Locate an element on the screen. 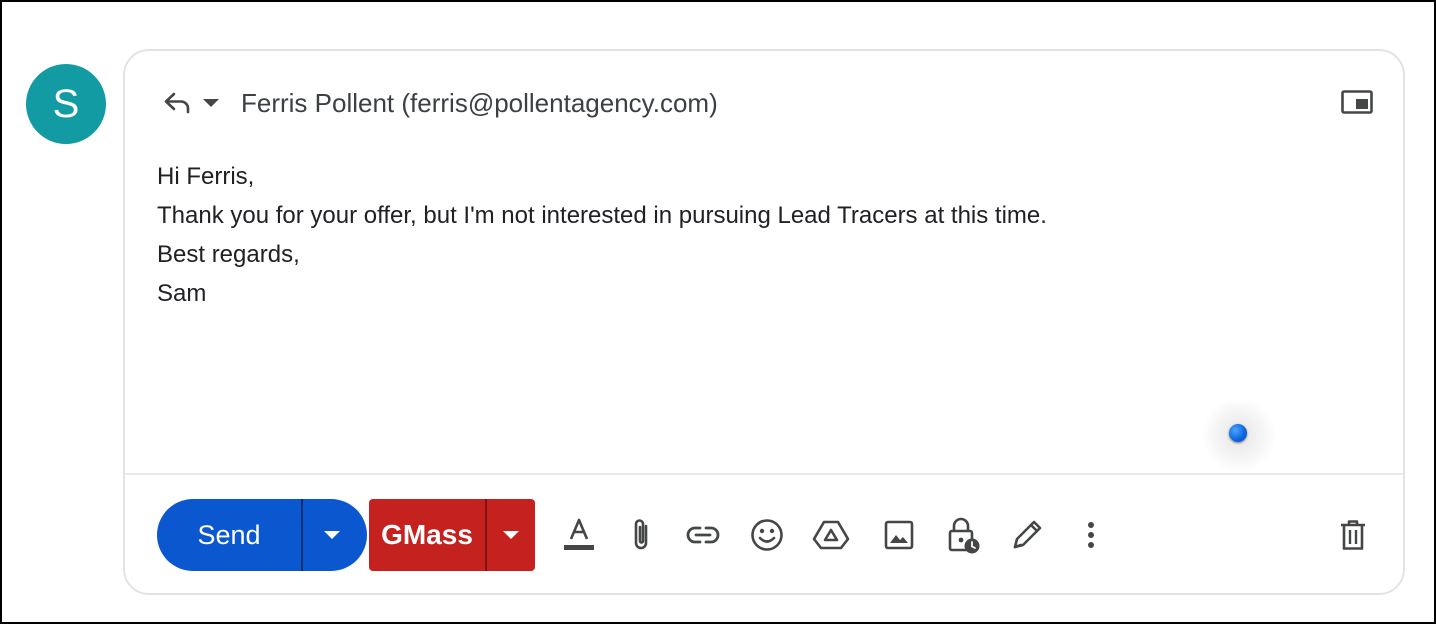  popout-icon is located at coordinates (1357, 102).